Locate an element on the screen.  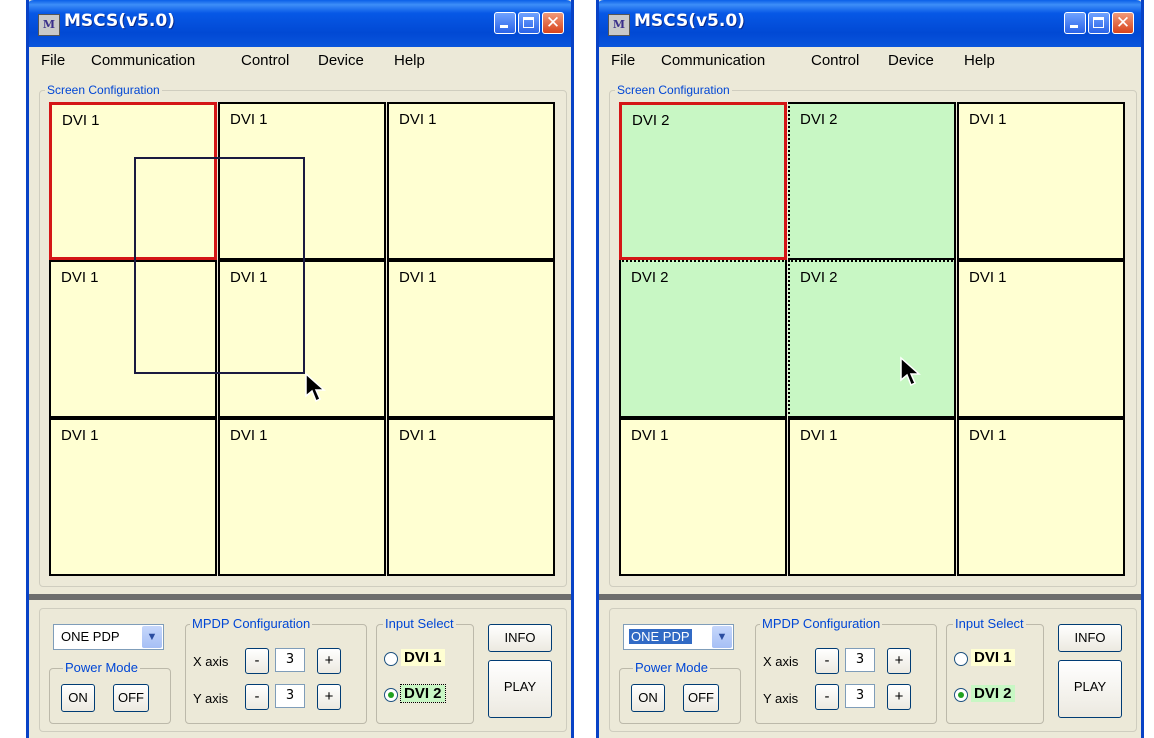
mpdp-configuration-label: MPDP Configuration is located at coordinates (821, 623).